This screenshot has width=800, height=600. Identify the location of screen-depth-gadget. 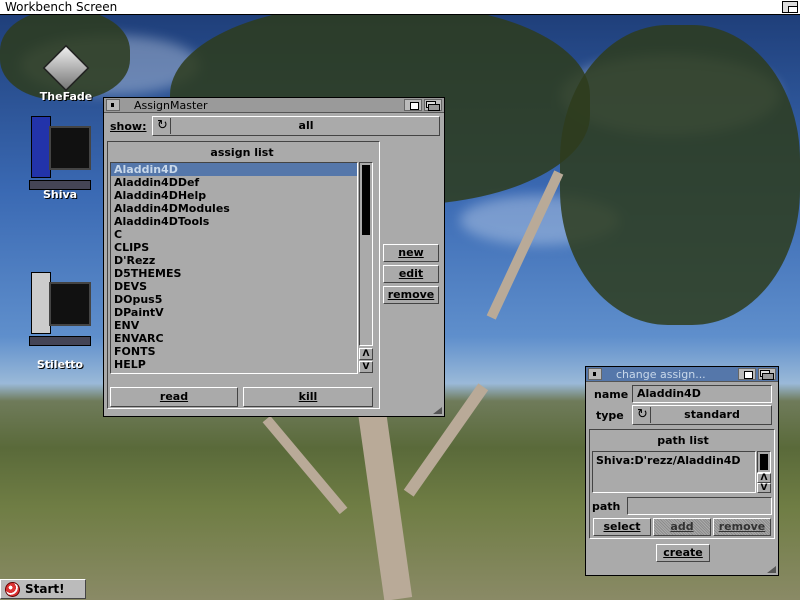
(790, 7).